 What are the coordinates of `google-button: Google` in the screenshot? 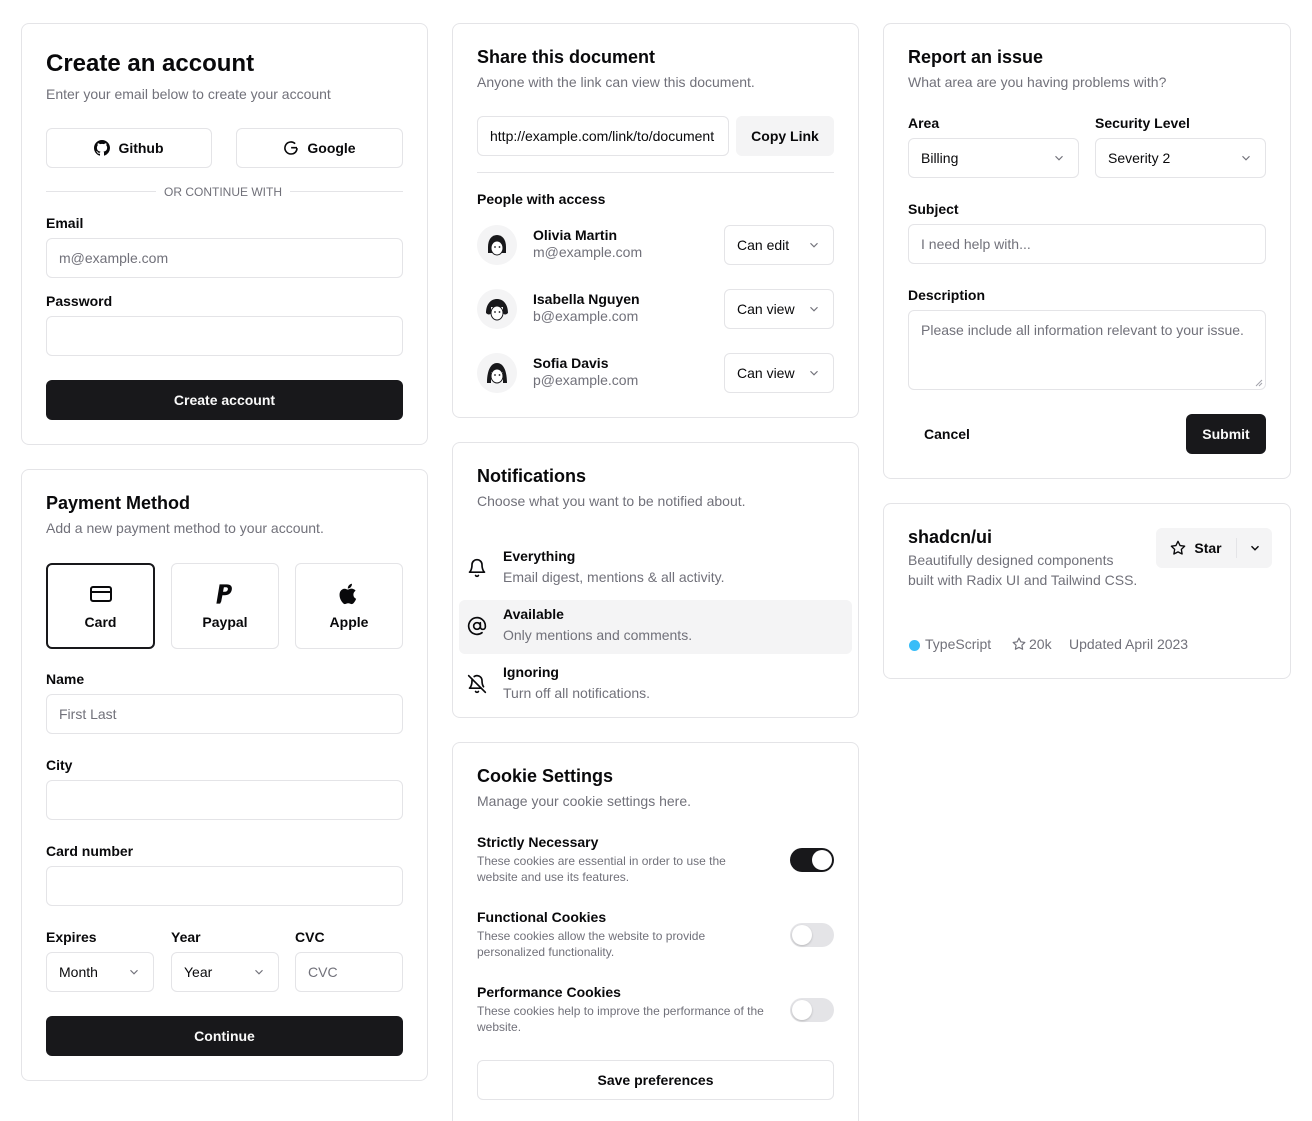 It's located at (319, 148).